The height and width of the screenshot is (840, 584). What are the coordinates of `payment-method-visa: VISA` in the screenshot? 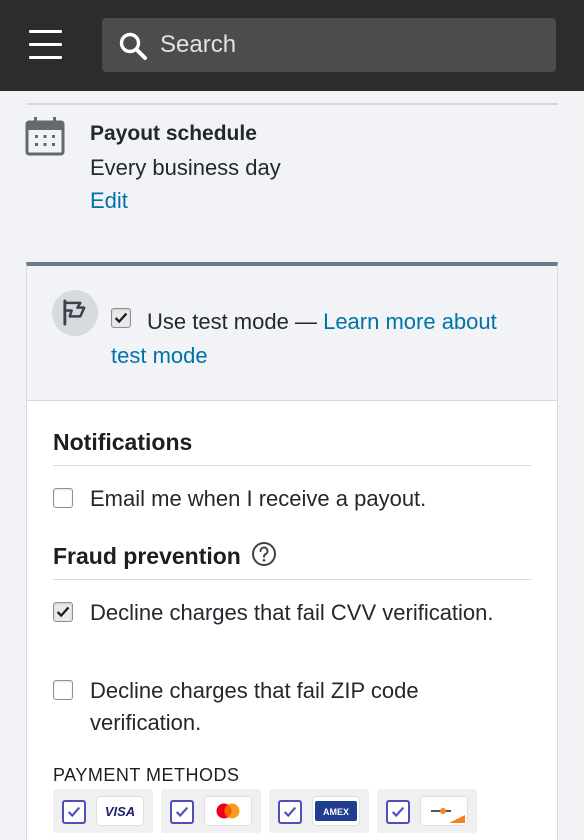 It's located at (103, 811).